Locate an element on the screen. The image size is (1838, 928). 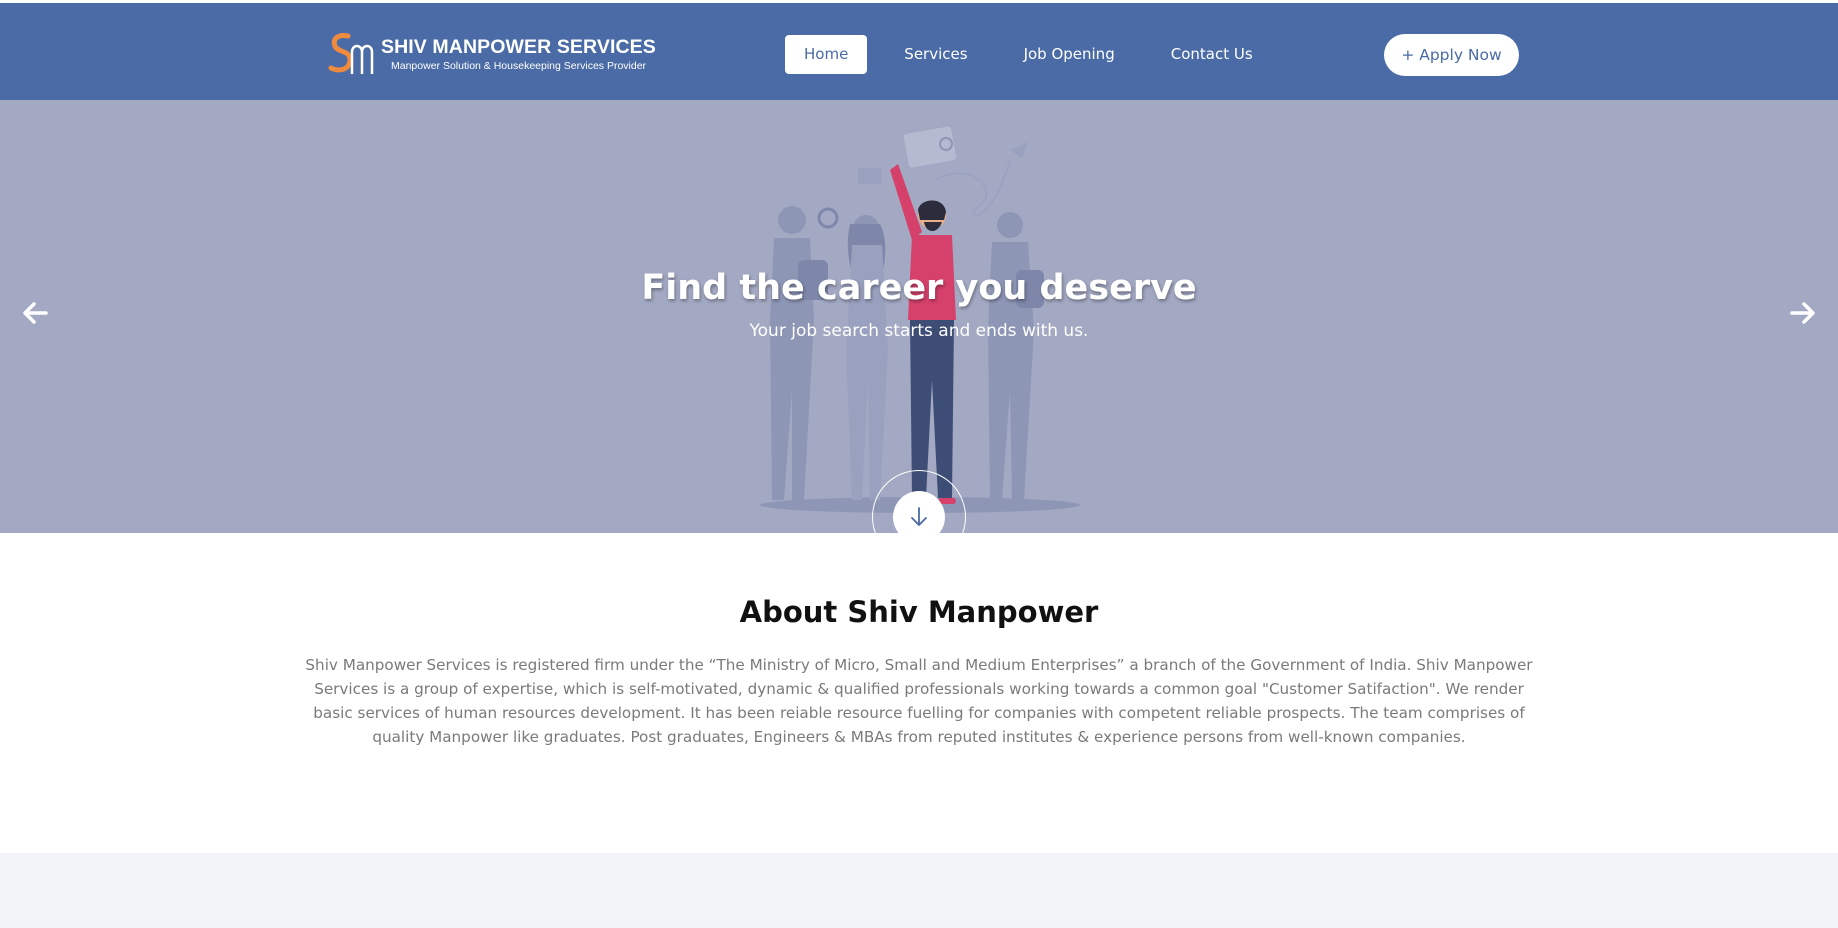
nav-home: Home is located at coordinates (826, 54).